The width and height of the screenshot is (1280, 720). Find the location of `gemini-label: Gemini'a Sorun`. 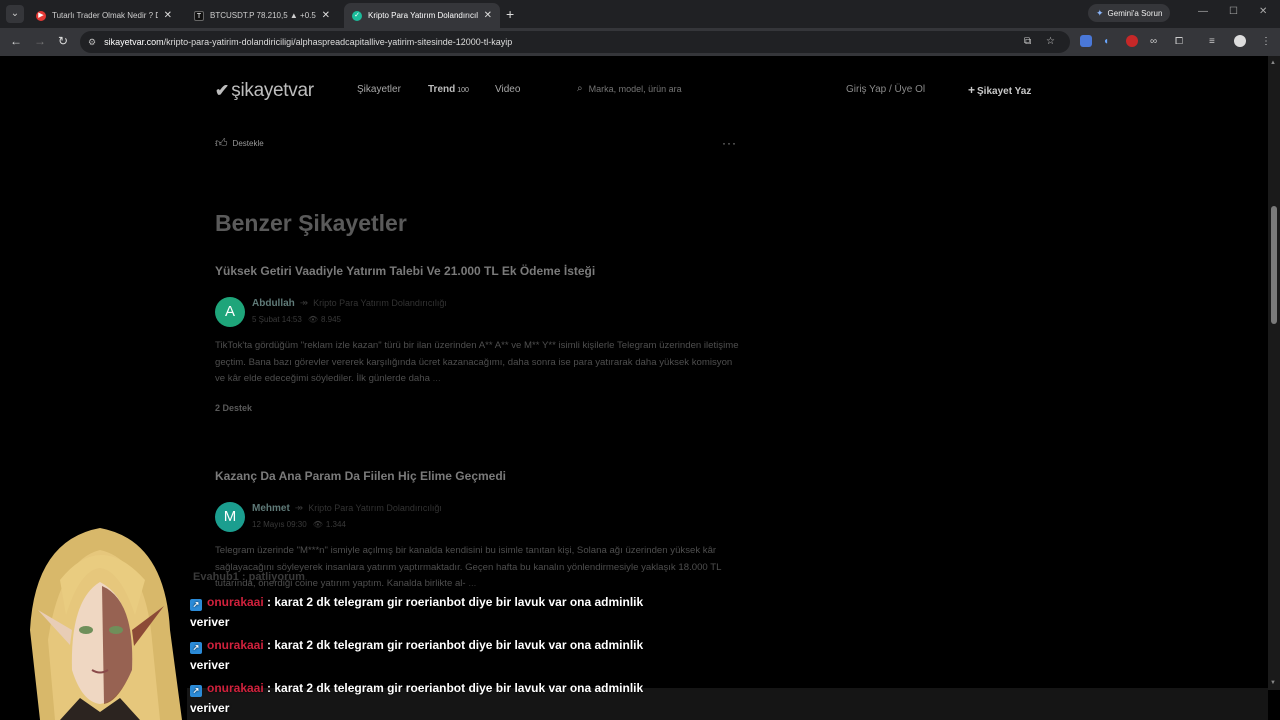

gemini-label: Gemini'a Sorun is located at coordinates (1135, 13).